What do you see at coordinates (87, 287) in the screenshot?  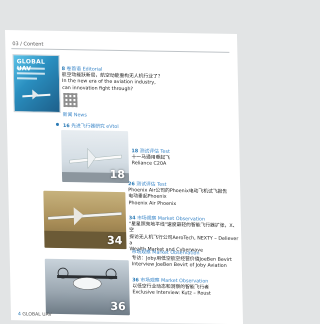 I see `photo-evtol: 36` at bounding box center [87, 287].